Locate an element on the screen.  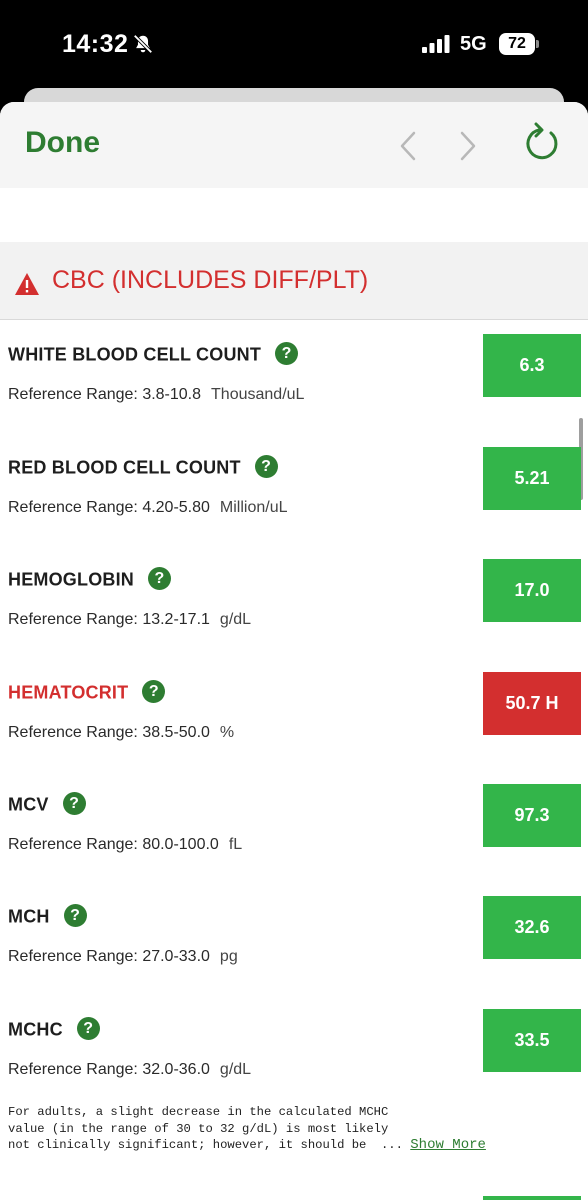
nav-bar: Done is located at coordinates (294, 145).